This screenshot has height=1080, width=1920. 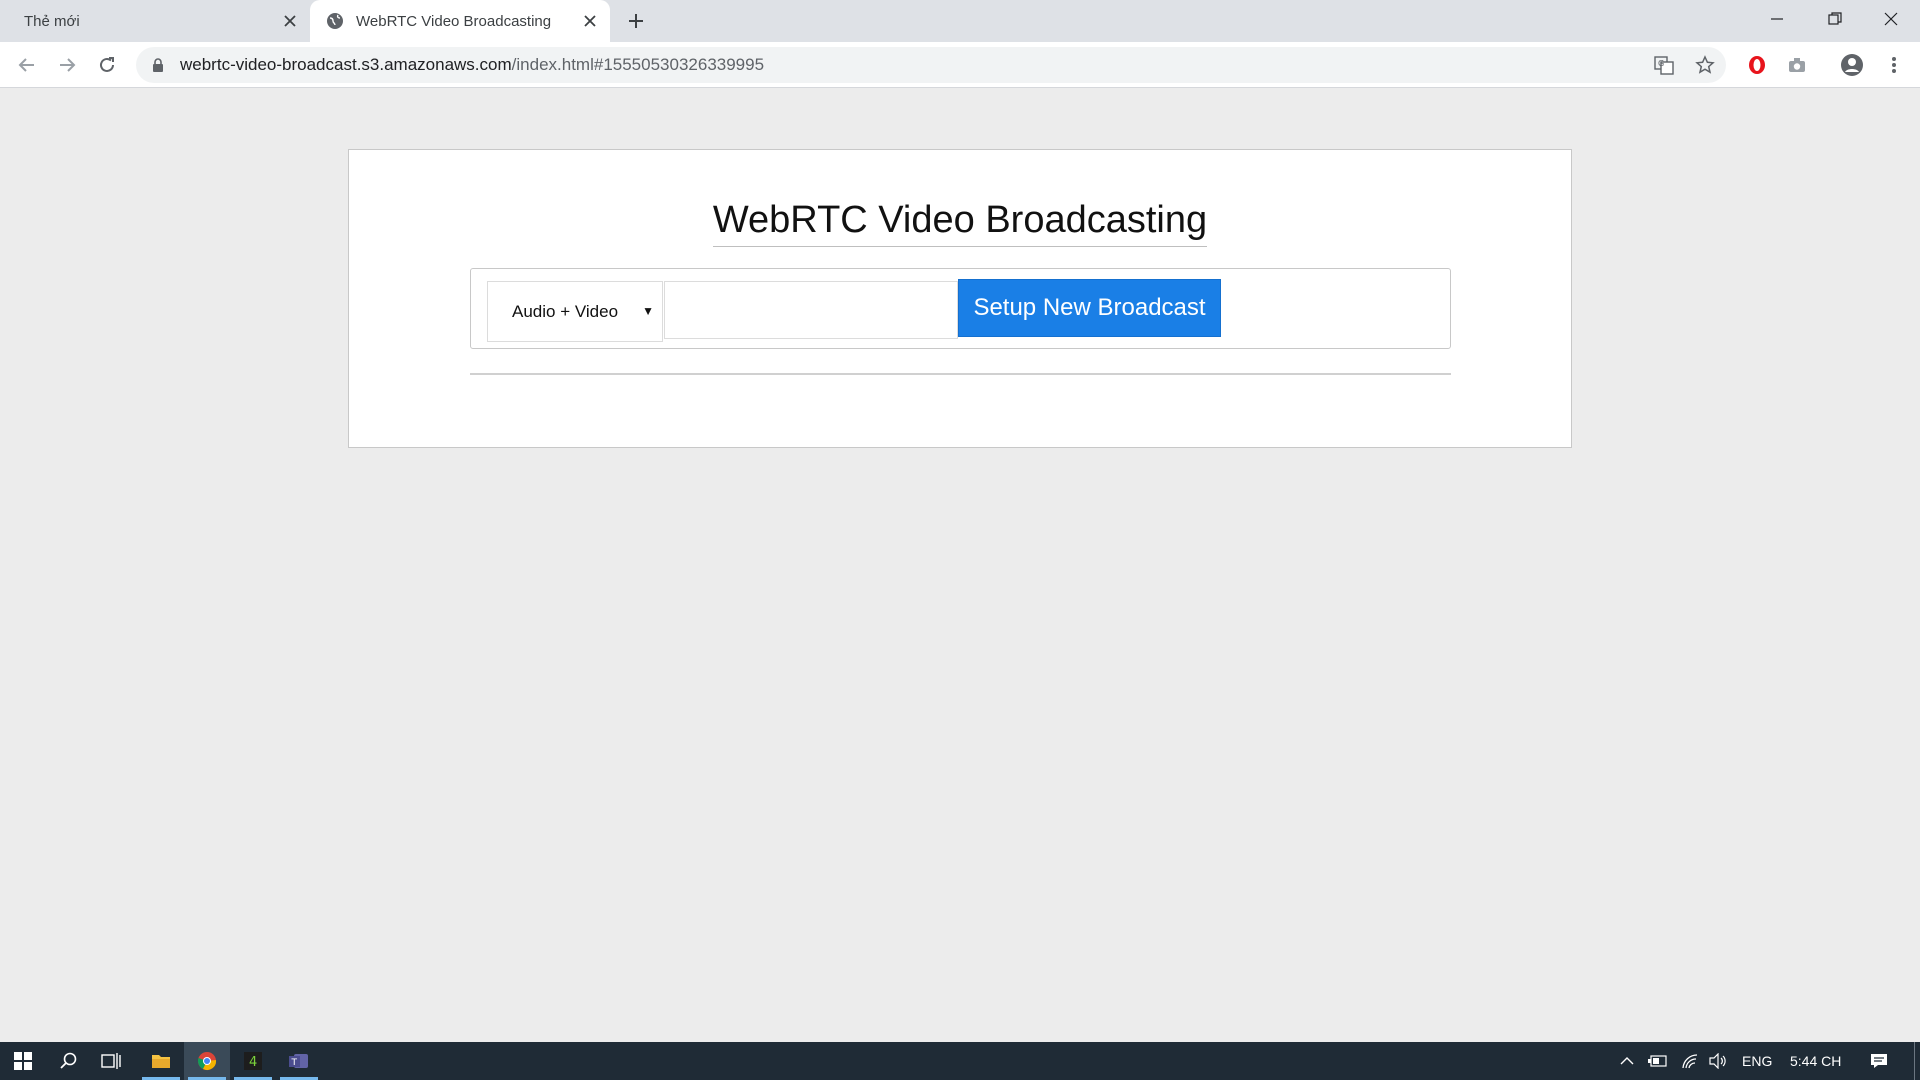 I want to click on page-title-wrap: WebRTC Video Broadcasting, so click(x=960, y=222).